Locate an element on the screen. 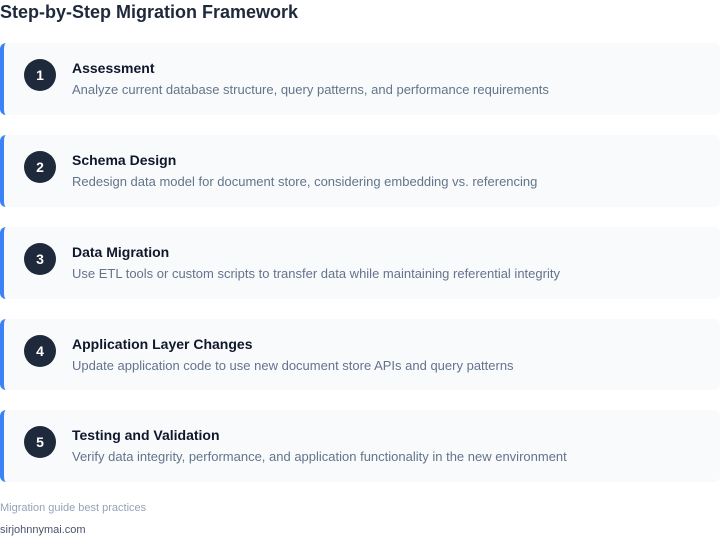  step-title: Application Layer Changes is located at coordinates (162, 344).